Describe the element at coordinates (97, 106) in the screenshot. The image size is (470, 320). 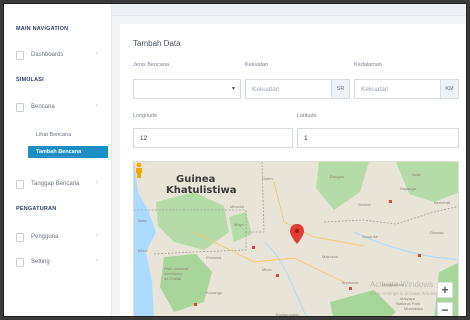
I see `chevron-down-icon: ‹` at that location.